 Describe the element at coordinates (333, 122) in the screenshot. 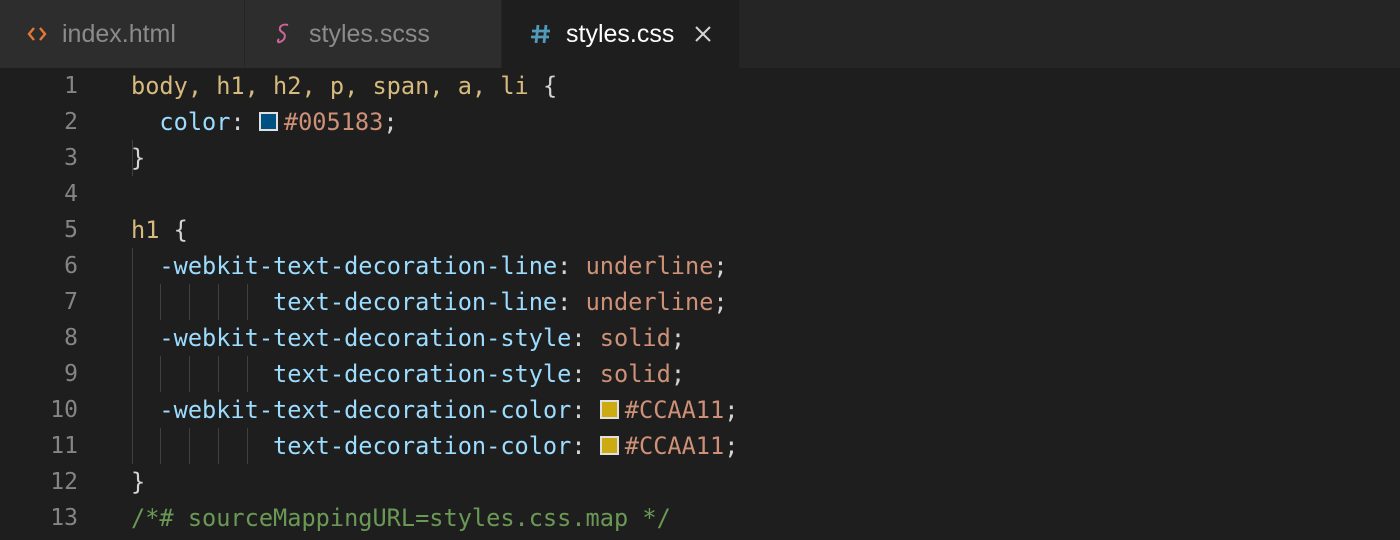

I see `css-value: #005183` at that location.